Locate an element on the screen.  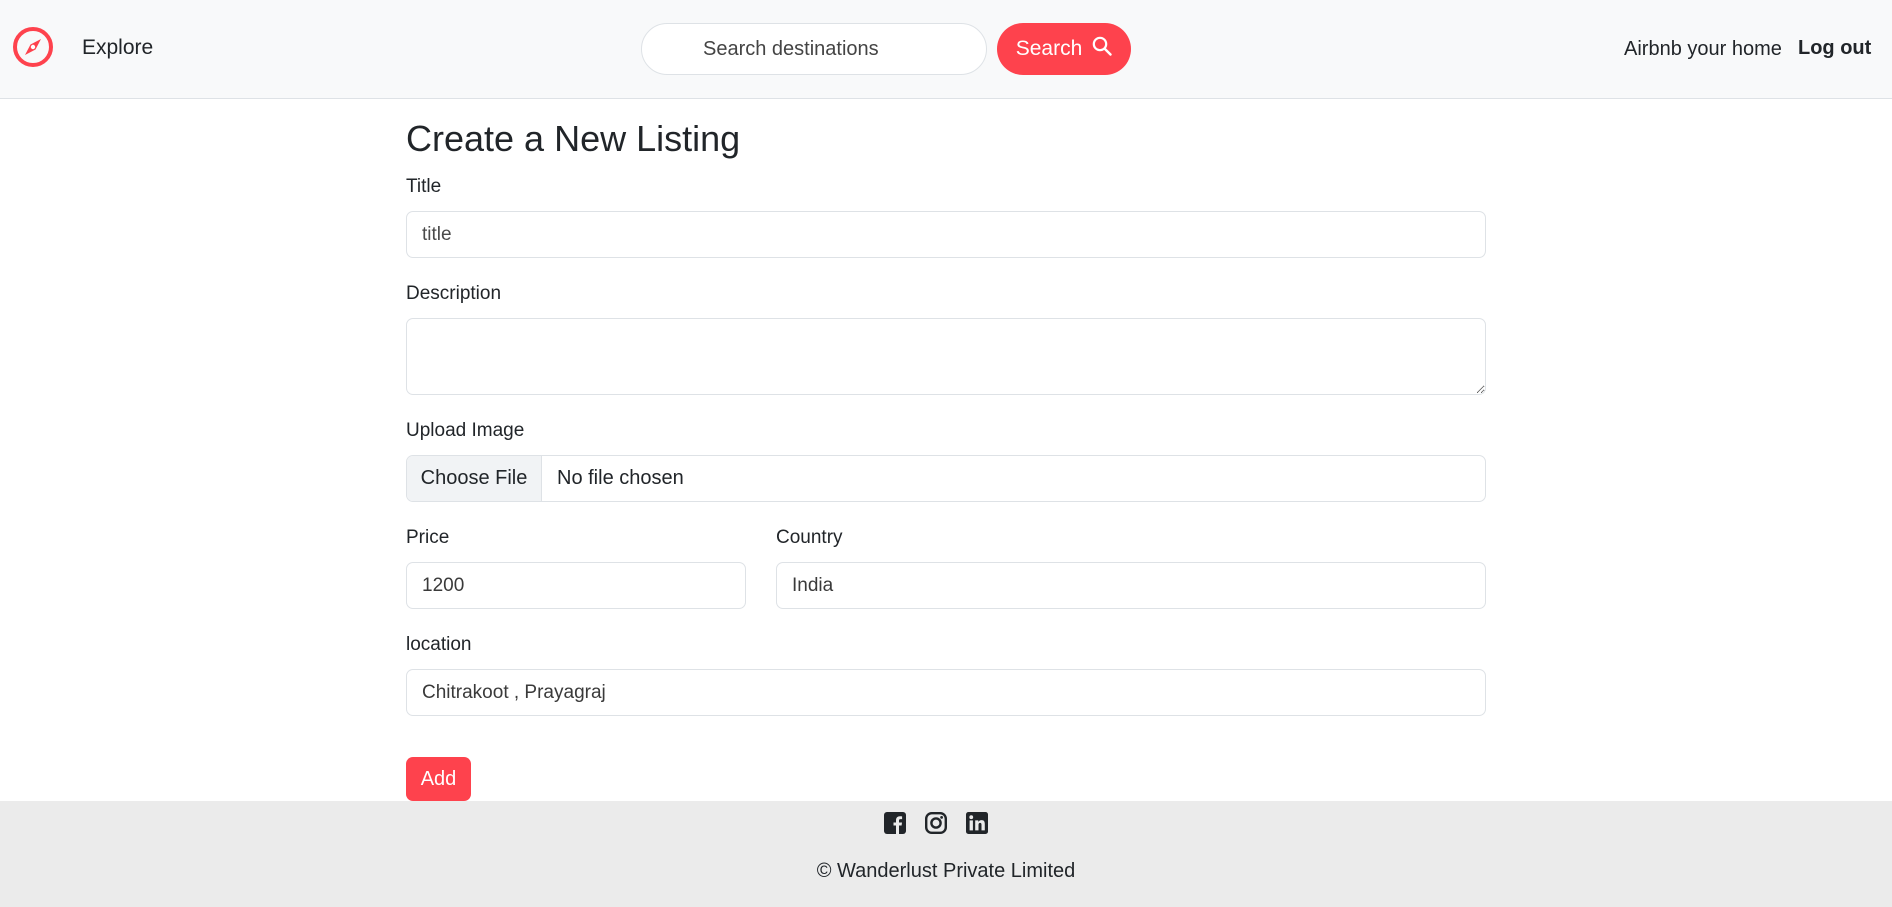
search-input is located at coordinates (814, 49).